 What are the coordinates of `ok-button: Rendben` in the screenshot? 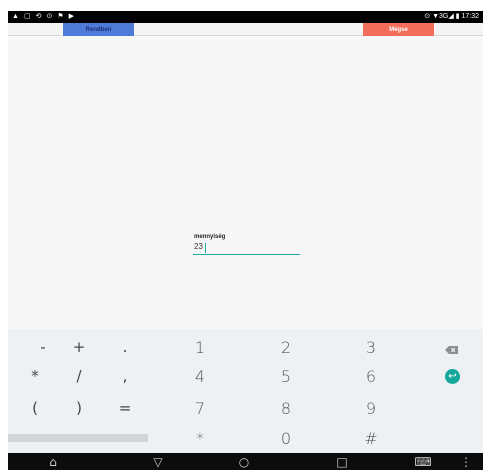 It's located at (98, 29).